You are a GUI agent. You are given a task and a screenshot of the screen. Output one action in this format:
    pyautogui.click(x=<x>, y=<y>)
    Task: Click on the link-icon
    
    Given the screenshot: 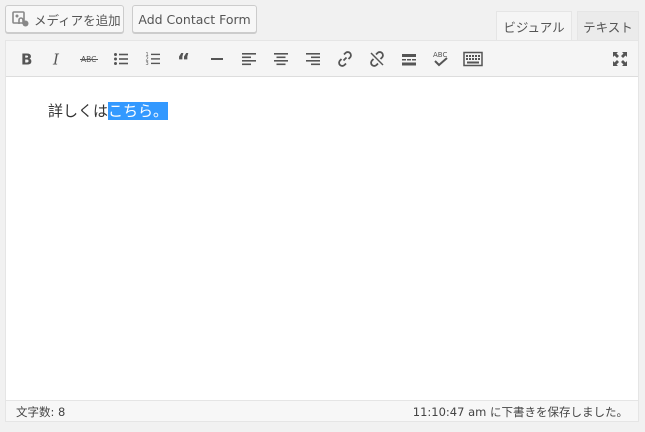 What is the action you would take?
    pyautogui.click(x=345, y=59)
    